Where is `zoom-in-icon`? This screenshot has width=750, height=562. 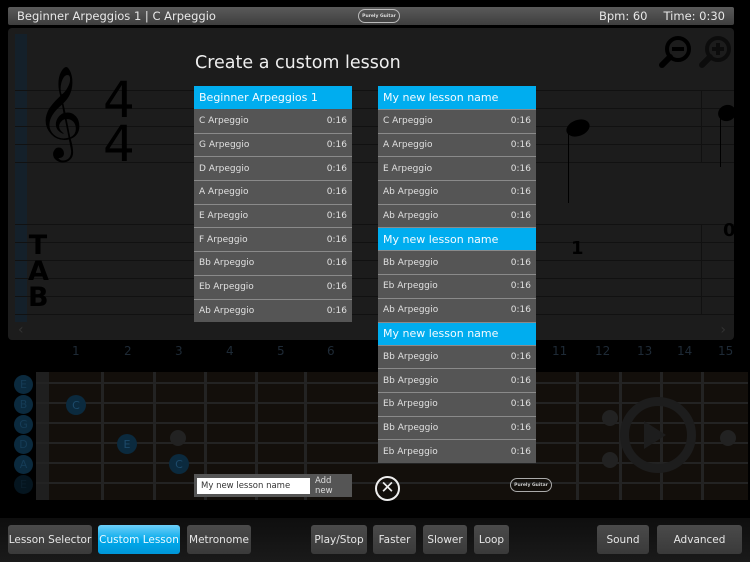
zoom-in-icon is located at coordinates (716, 52).